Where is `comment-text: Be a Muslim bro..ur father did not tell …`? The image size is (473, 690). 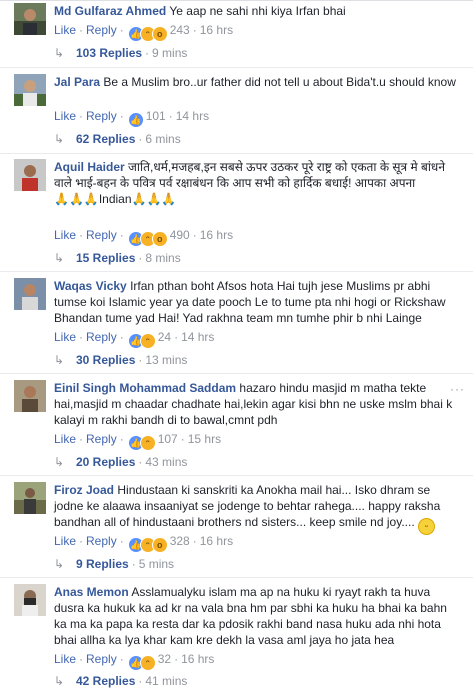
comment-text: Be a Muslim bro..ur father did not tell … is located at coordinates (279, 82).